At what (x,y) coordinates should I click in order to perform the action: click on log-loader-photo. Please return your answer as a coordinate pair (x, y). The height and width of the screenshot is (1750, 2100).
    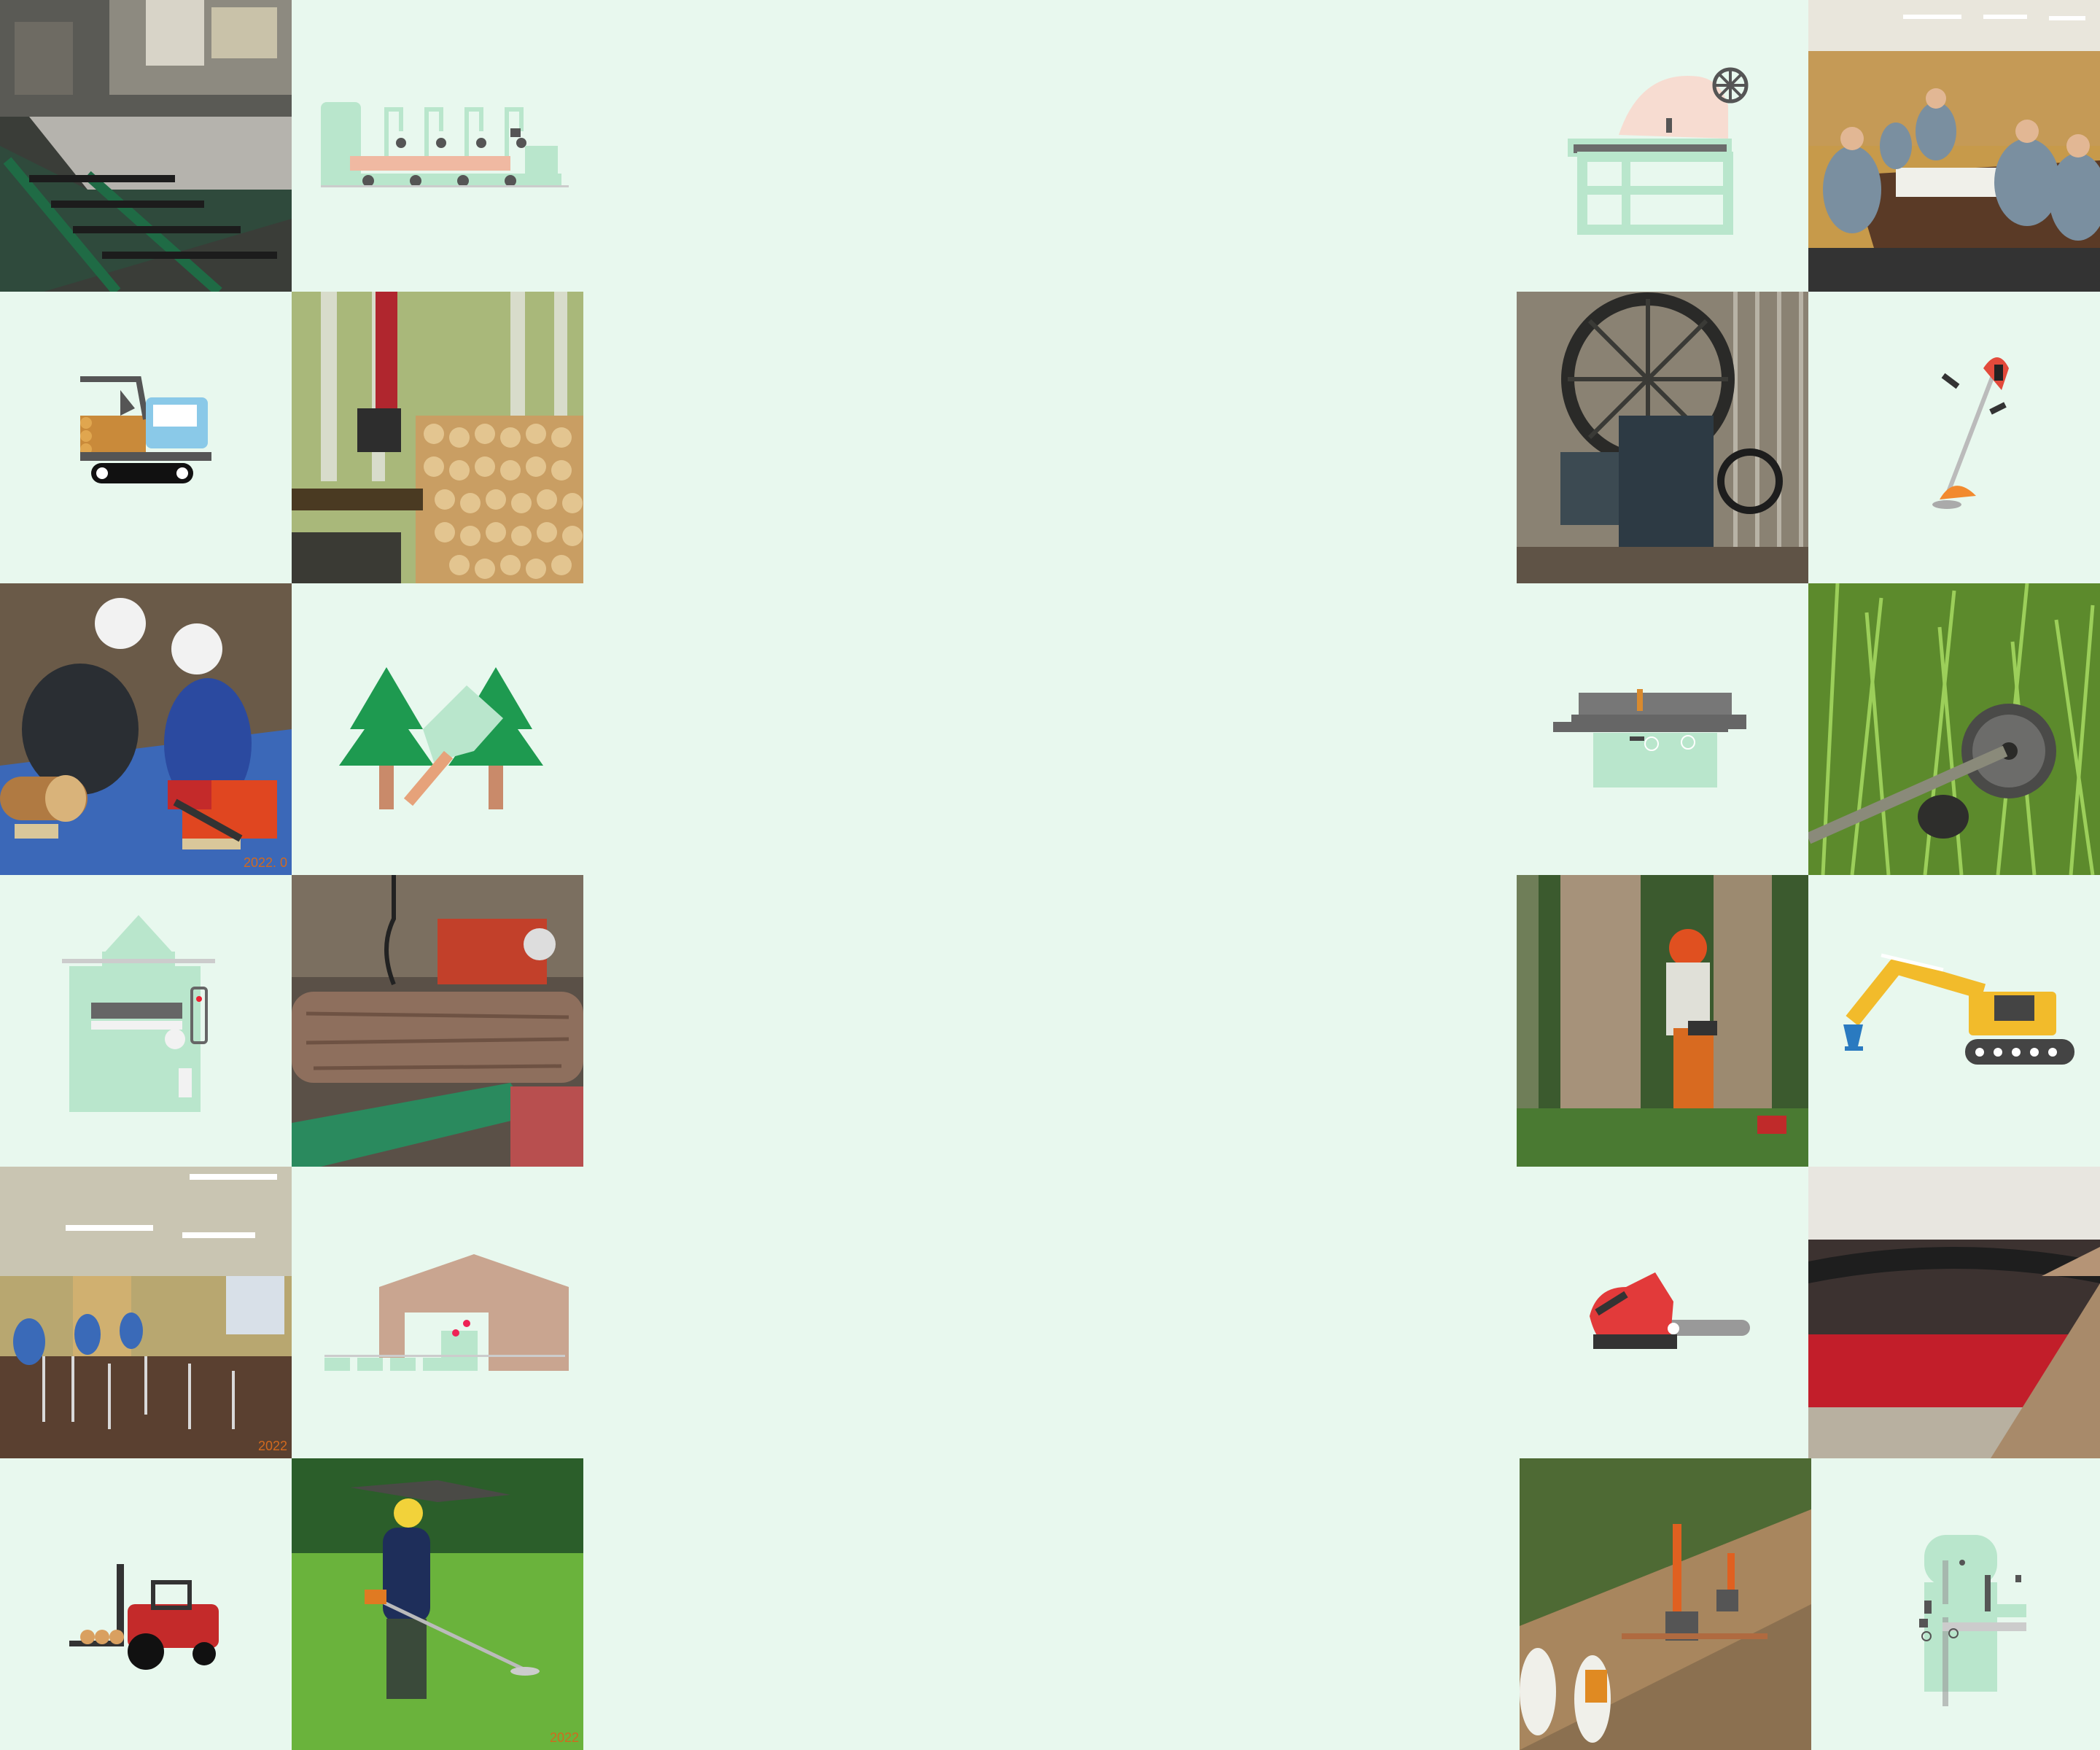
    Looking at the image, I should click on (437, 437).